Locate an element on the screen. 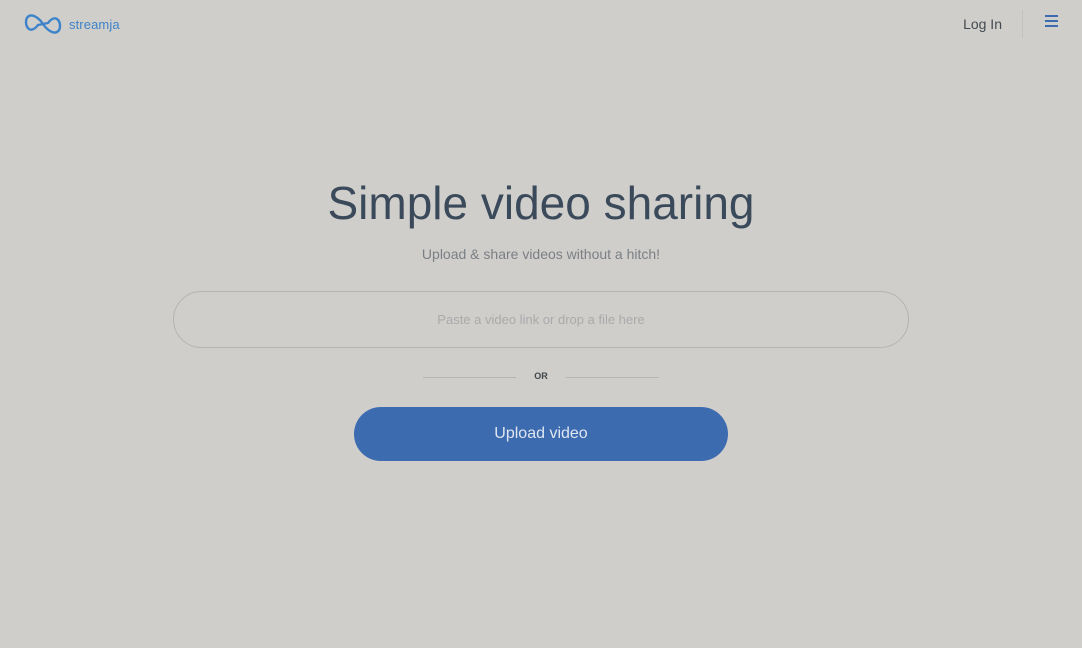 The width and height of the screenshot is (1082, 648). page-subtitle: Upload & share videos without a hitch! is located at coordinates (541, 254).